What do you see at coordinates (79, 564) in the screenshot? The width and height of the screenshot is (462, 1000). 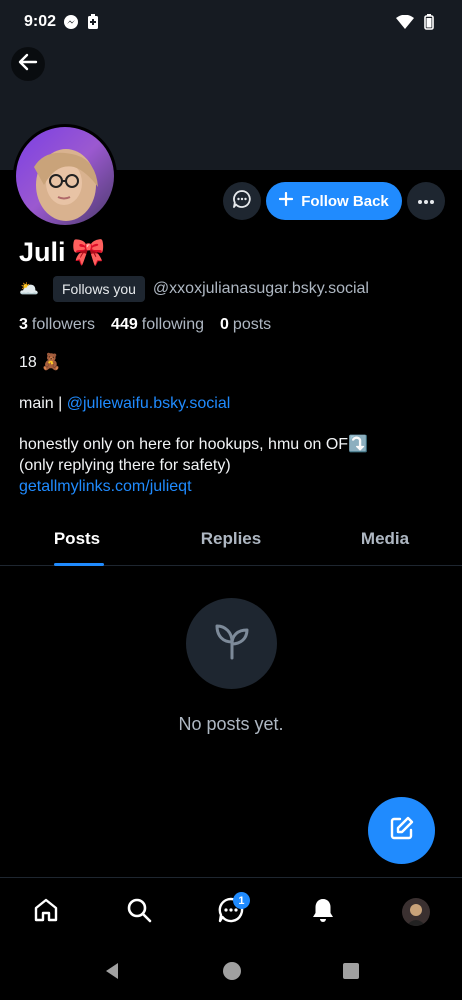 I see `active-tab-indicator` at bounding box center [79, 564].